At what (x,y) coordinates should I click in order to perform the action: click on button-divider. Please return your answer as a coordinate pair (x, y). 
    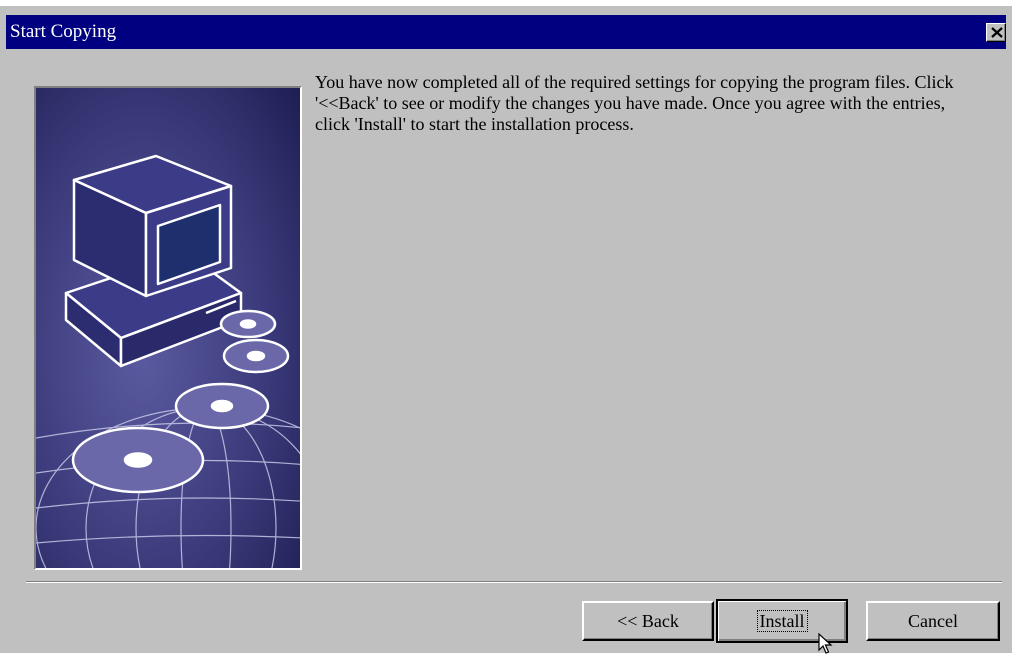
    Looking at the image, I should click on (514, 582).